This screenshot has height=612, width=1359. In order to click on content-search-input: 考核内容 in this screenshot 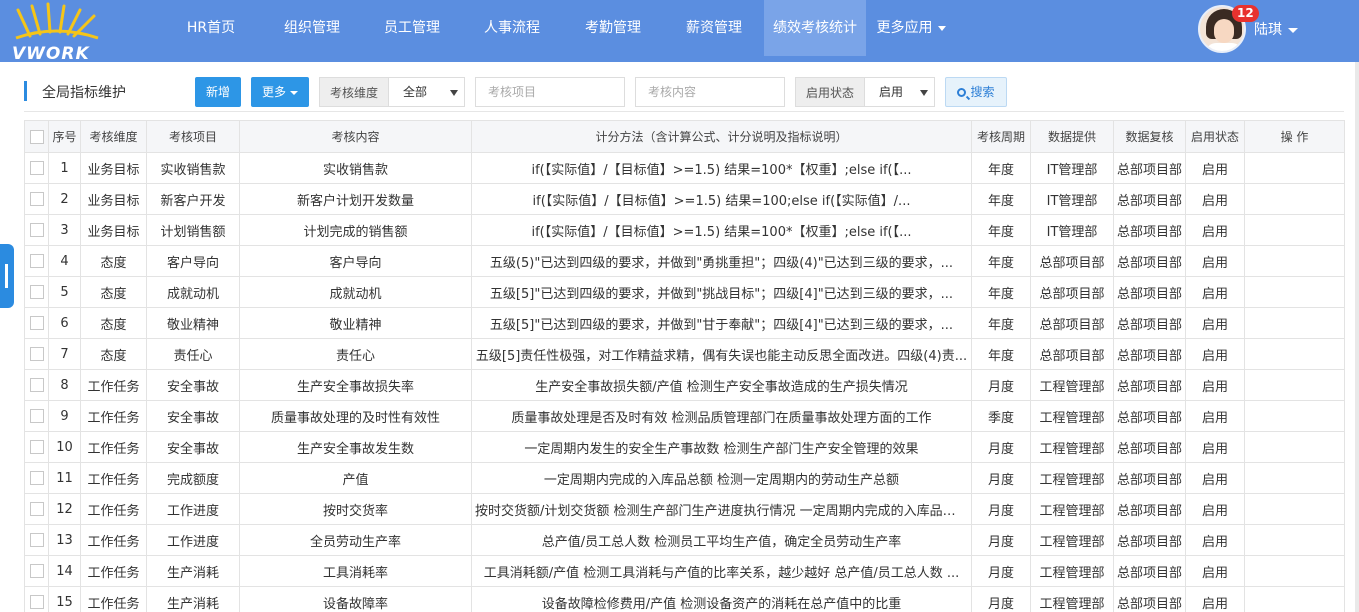, I will do `click(710, 92)`.